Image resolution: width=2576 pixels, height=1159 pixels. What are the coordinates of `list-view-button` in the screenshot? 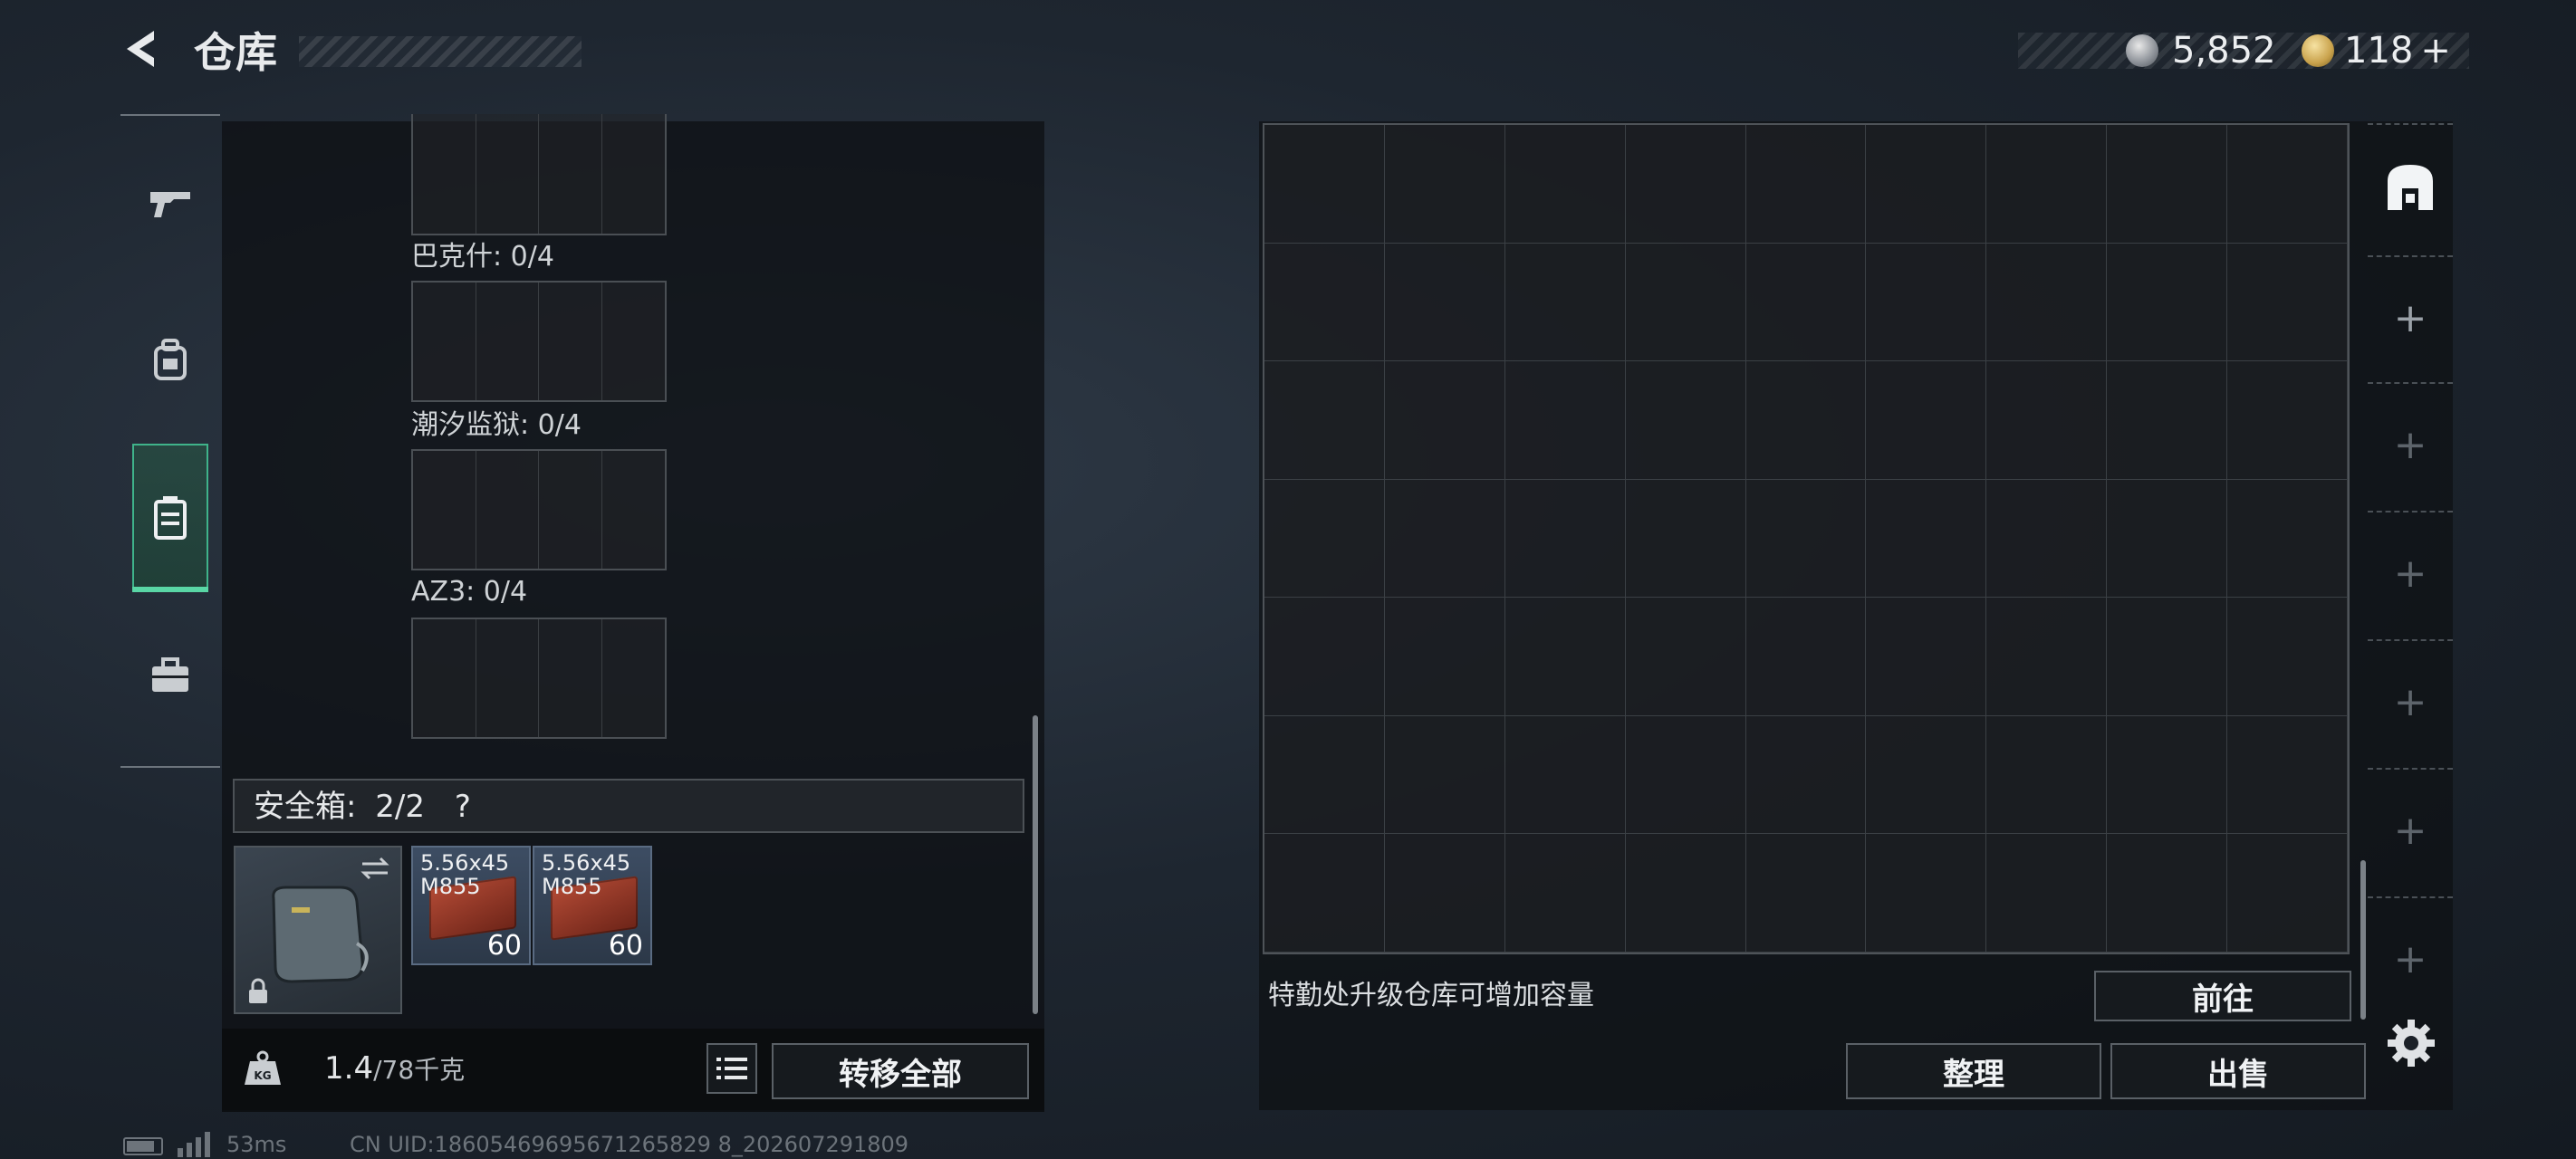 It's located at (731, 1068).